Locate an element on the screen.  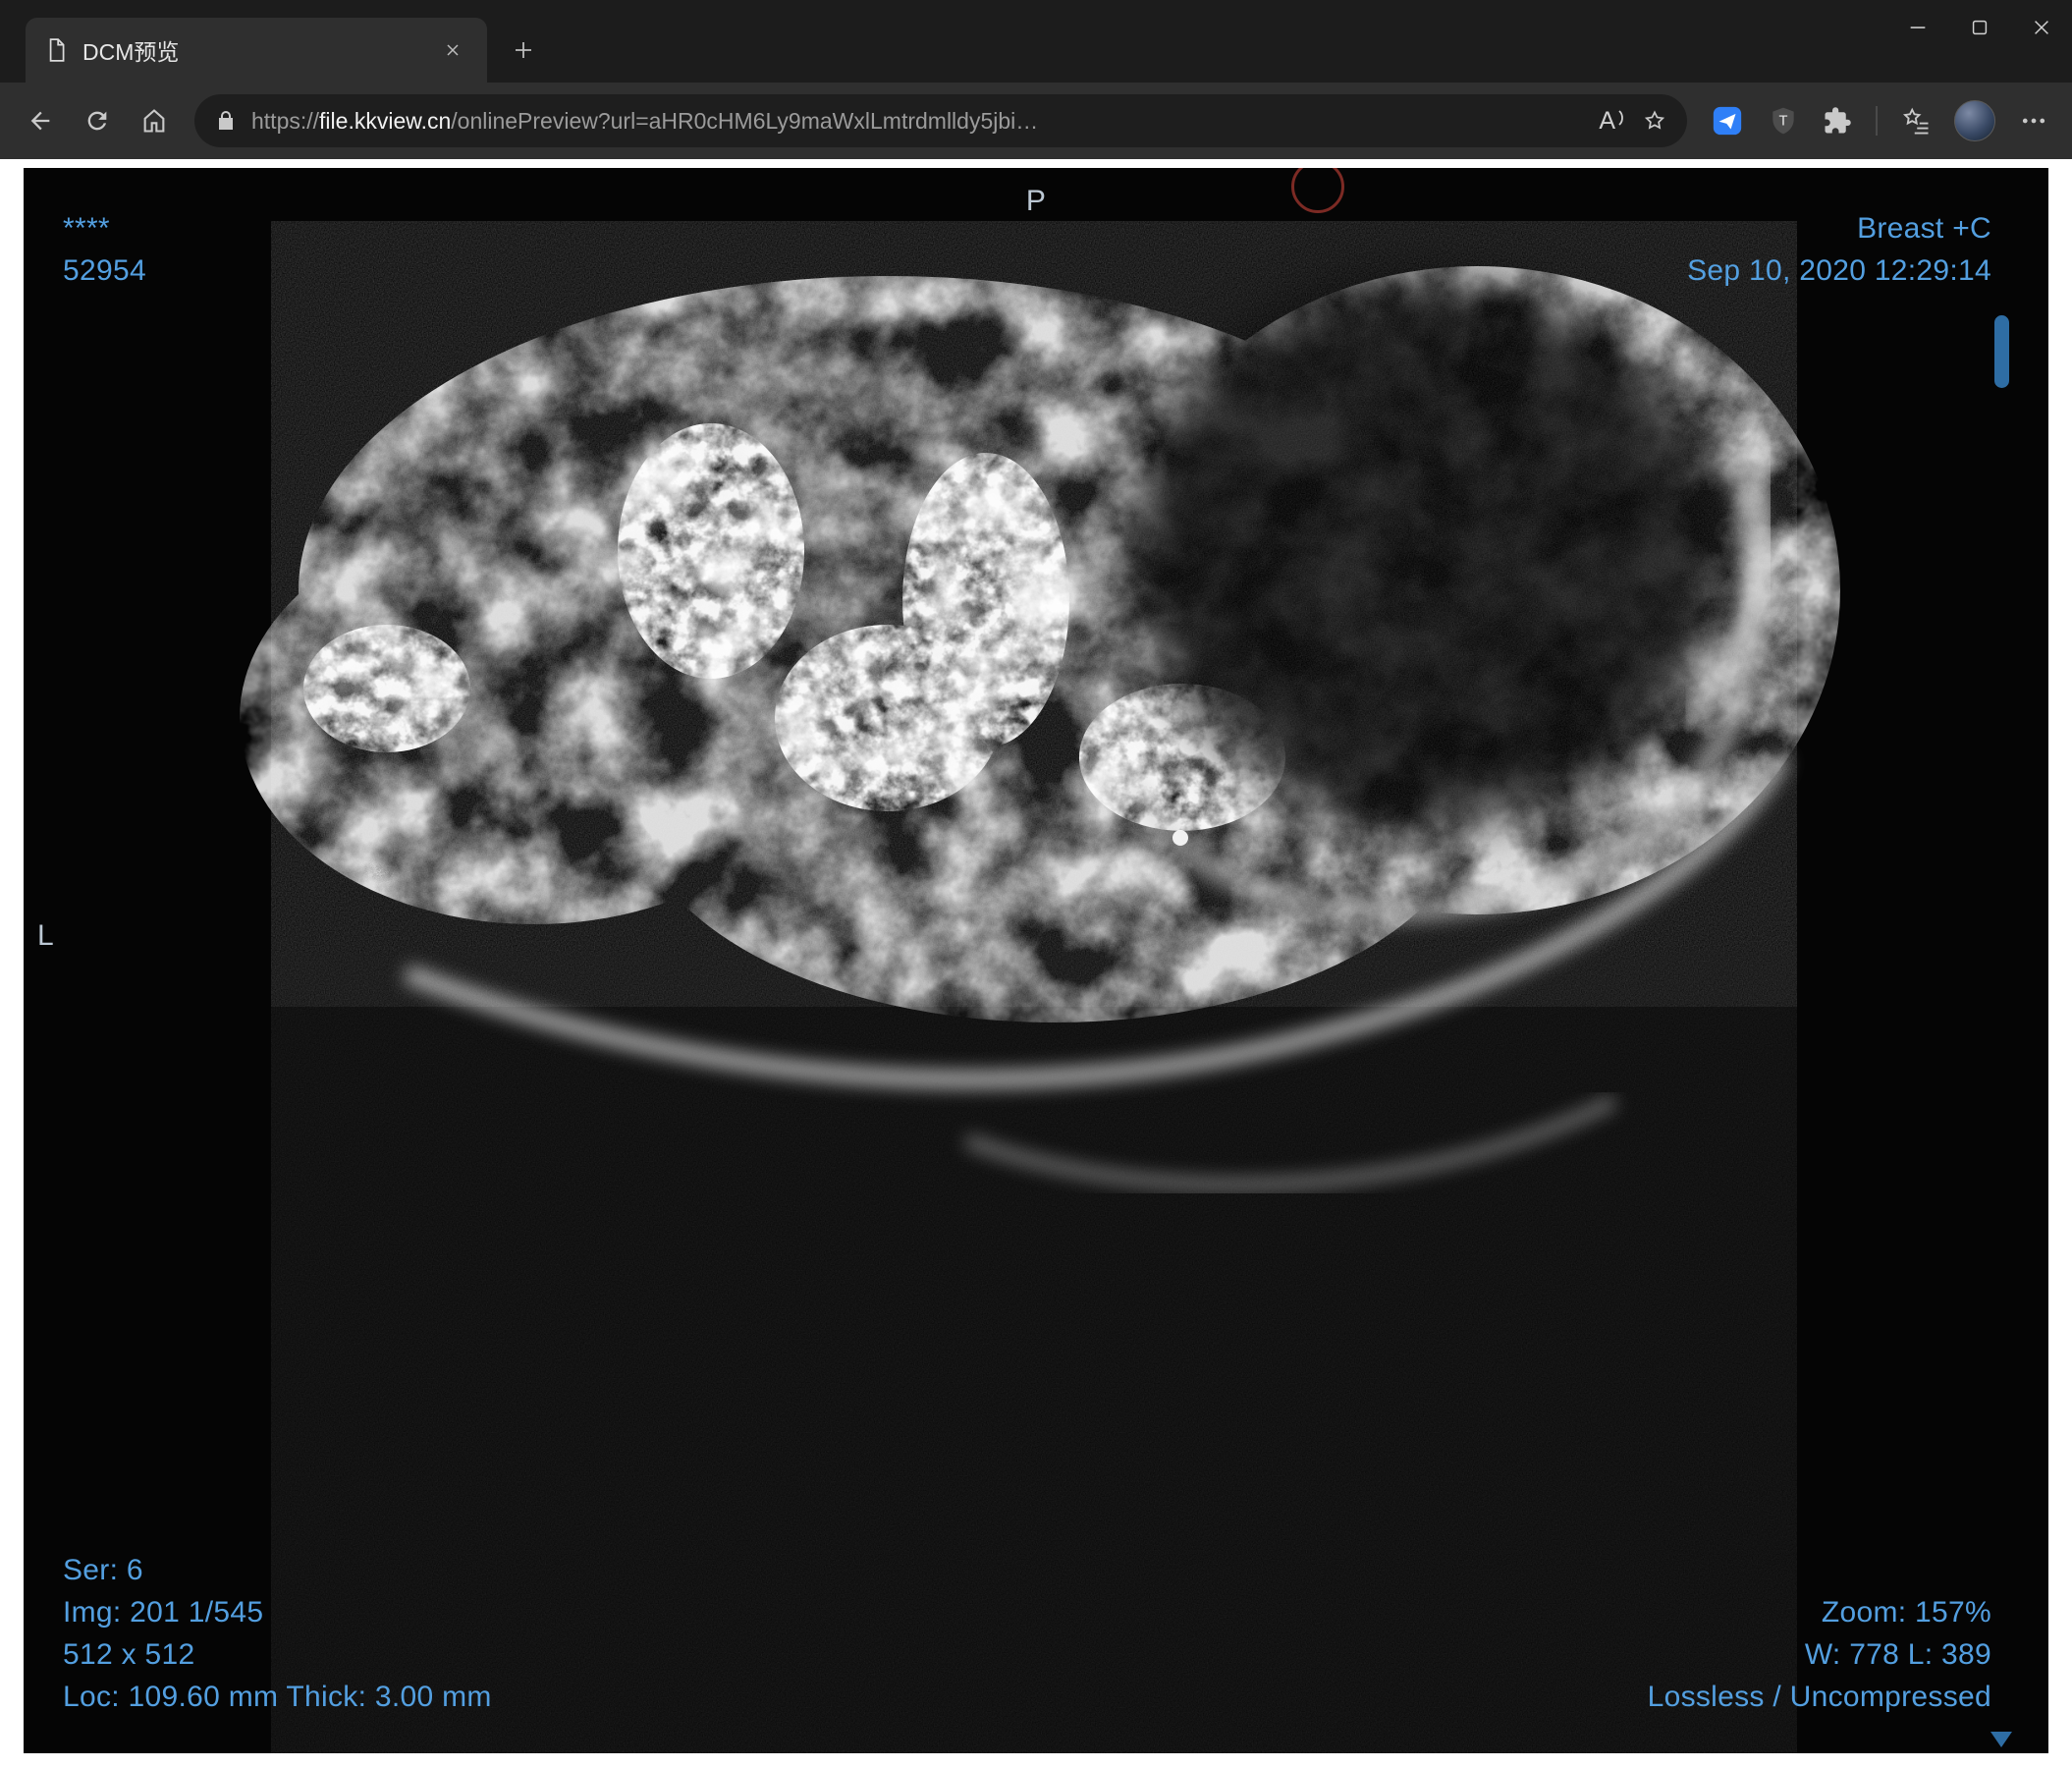
window-level: W: 778 L: 389 is located at coordinates (1897, 1654).